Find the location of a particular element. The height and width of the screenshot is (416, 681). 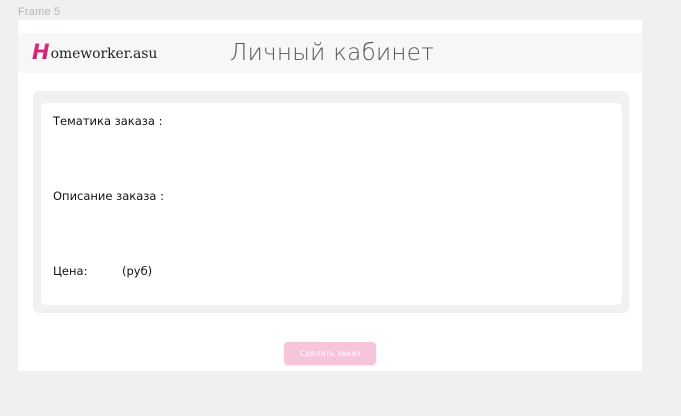

price-unit: (руб) is located at coordinates (137, 271).